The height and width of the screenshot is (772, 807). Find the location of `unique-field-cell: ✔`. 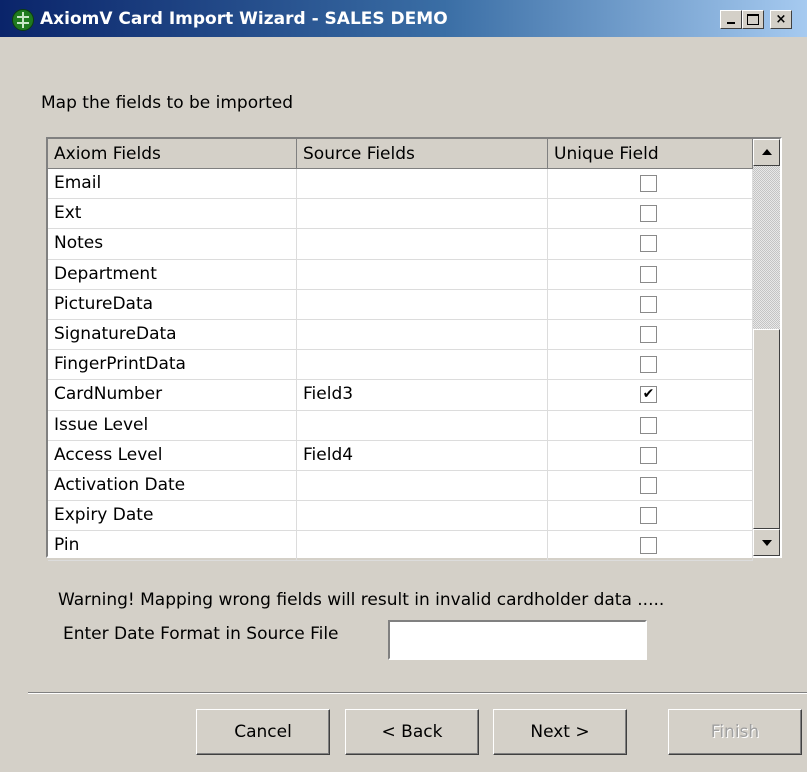

unique-field-cell: ✔ is located at coordinates (650, 395).